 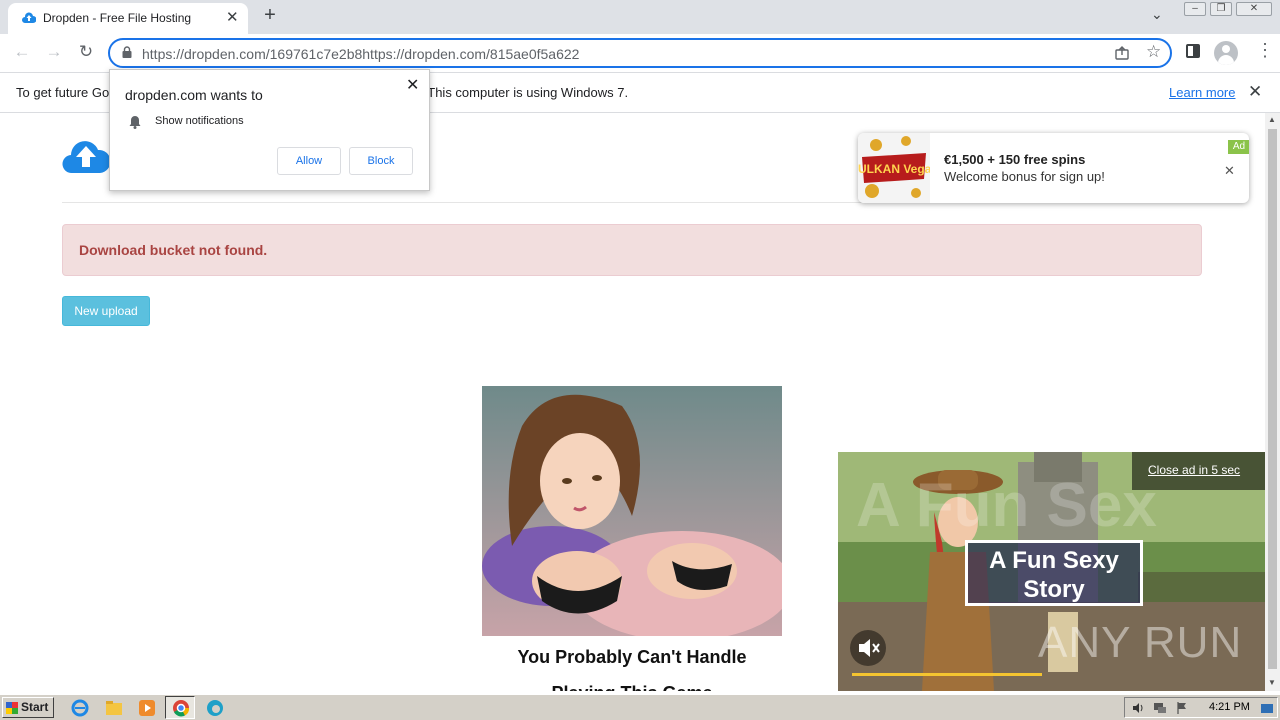 What do you see at coordinates (632, 250) in the screenshot?
I see `error-alert: Download bucket not found.` at bounding box center [632, 250].